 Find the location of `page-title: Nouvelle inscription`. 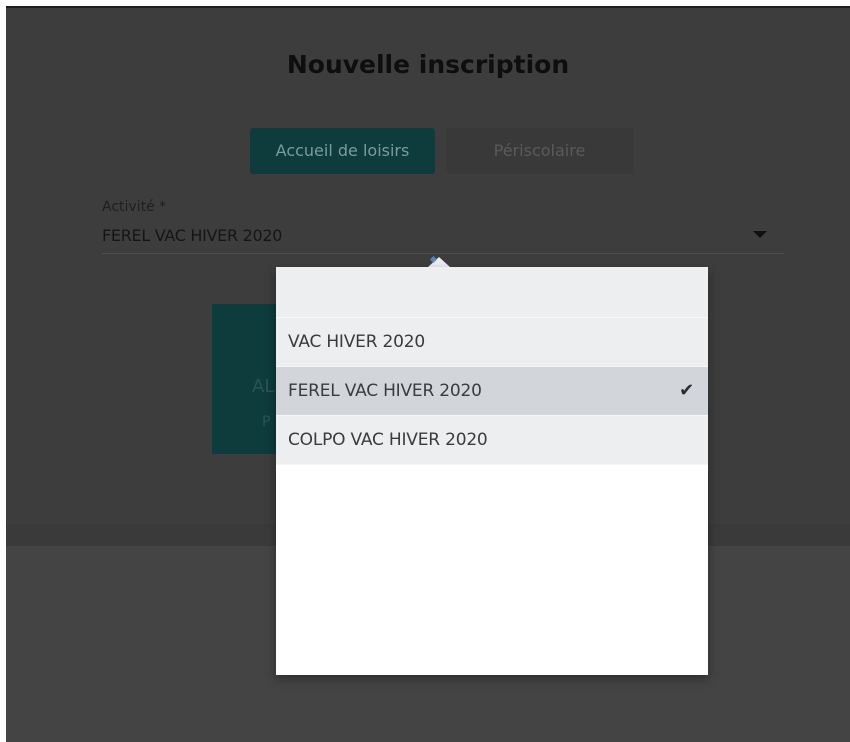

page-title: Nouvelle inscription is located at coordinates (428, 64).